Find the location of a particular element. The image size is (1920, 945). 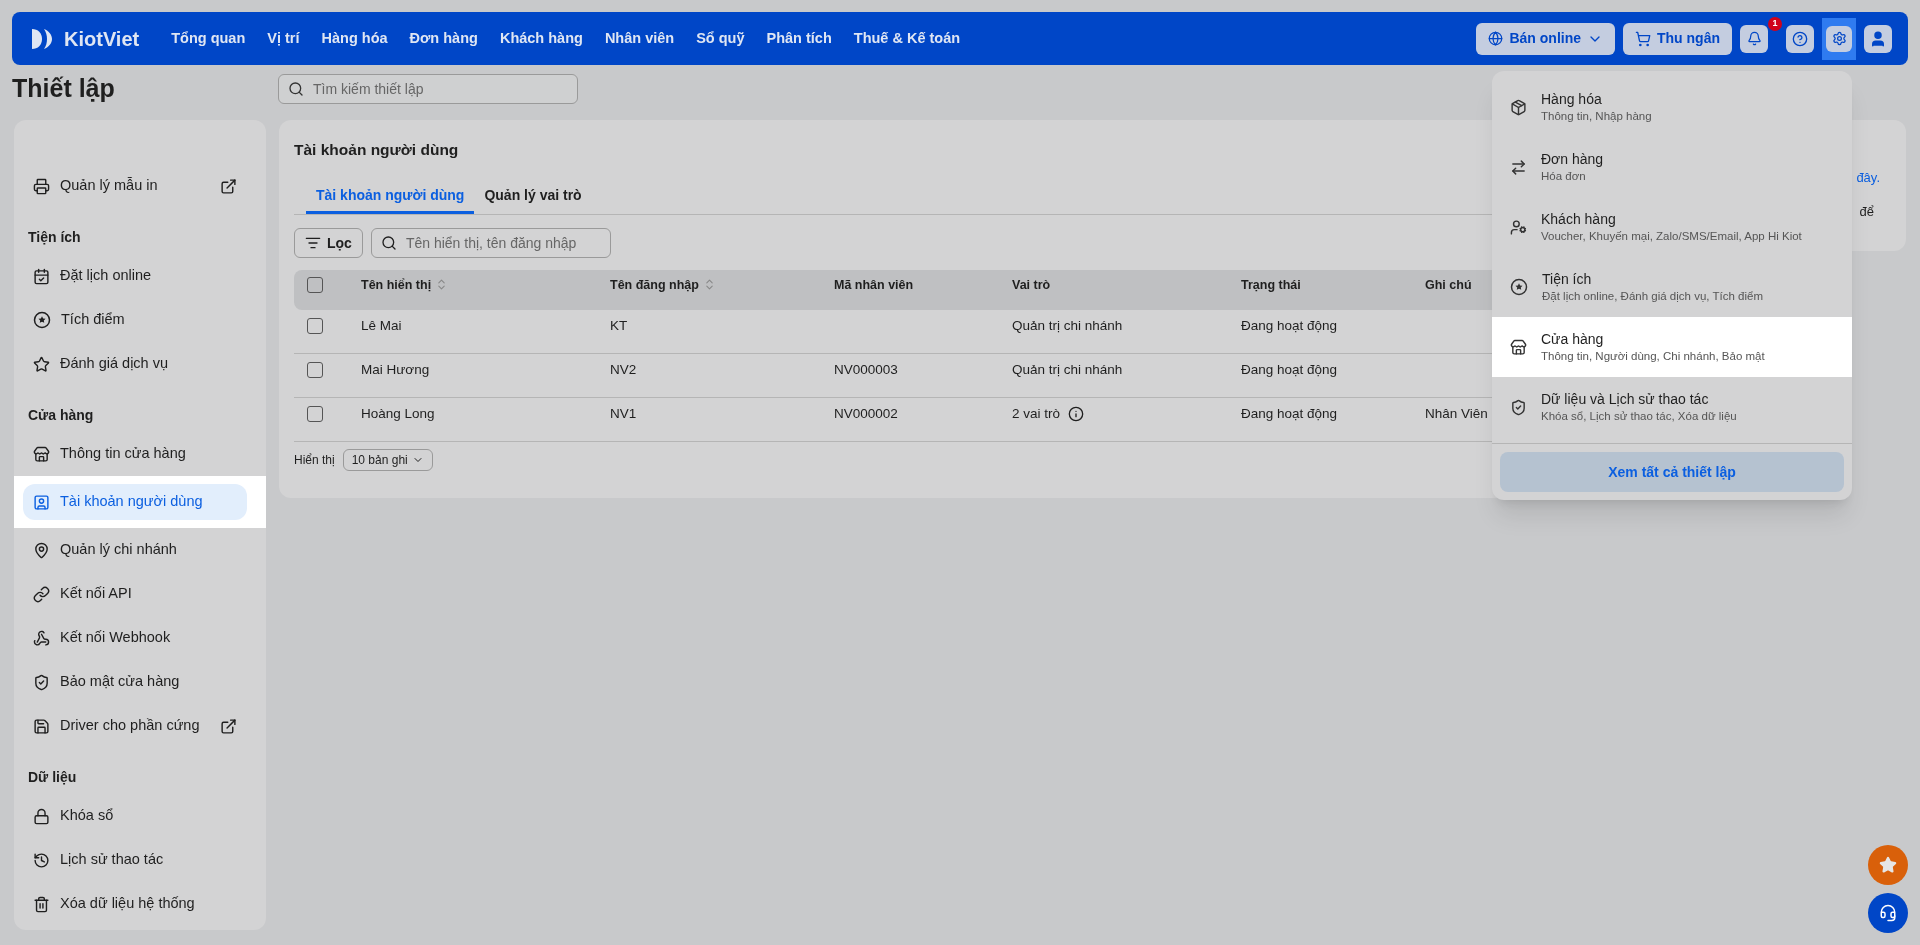

menu-item-title: Tiện ích is located at coordinates (1567, 279).